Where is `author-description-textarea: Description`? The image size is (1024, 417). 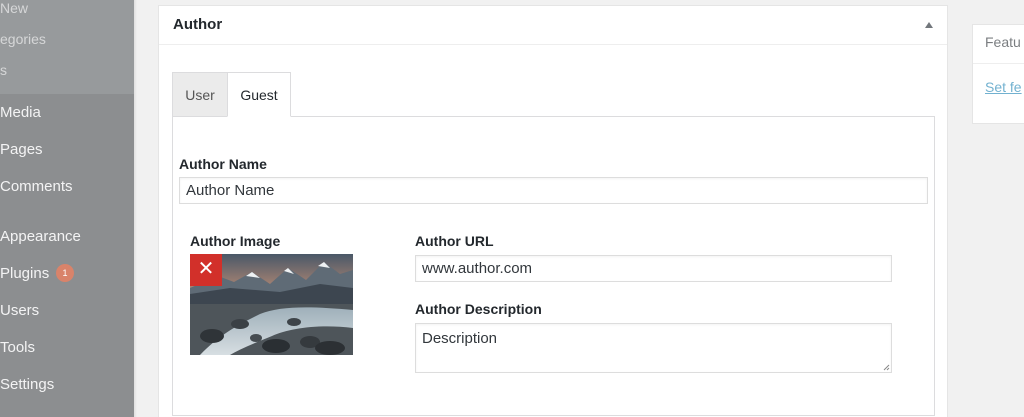 author-description-textarea: Description is located at coordinates (653, 348).